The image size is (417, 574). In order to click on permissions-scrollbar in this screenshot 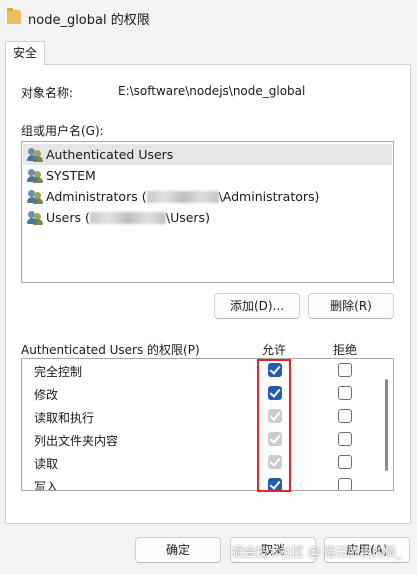, I will do `click(386, 424)`.